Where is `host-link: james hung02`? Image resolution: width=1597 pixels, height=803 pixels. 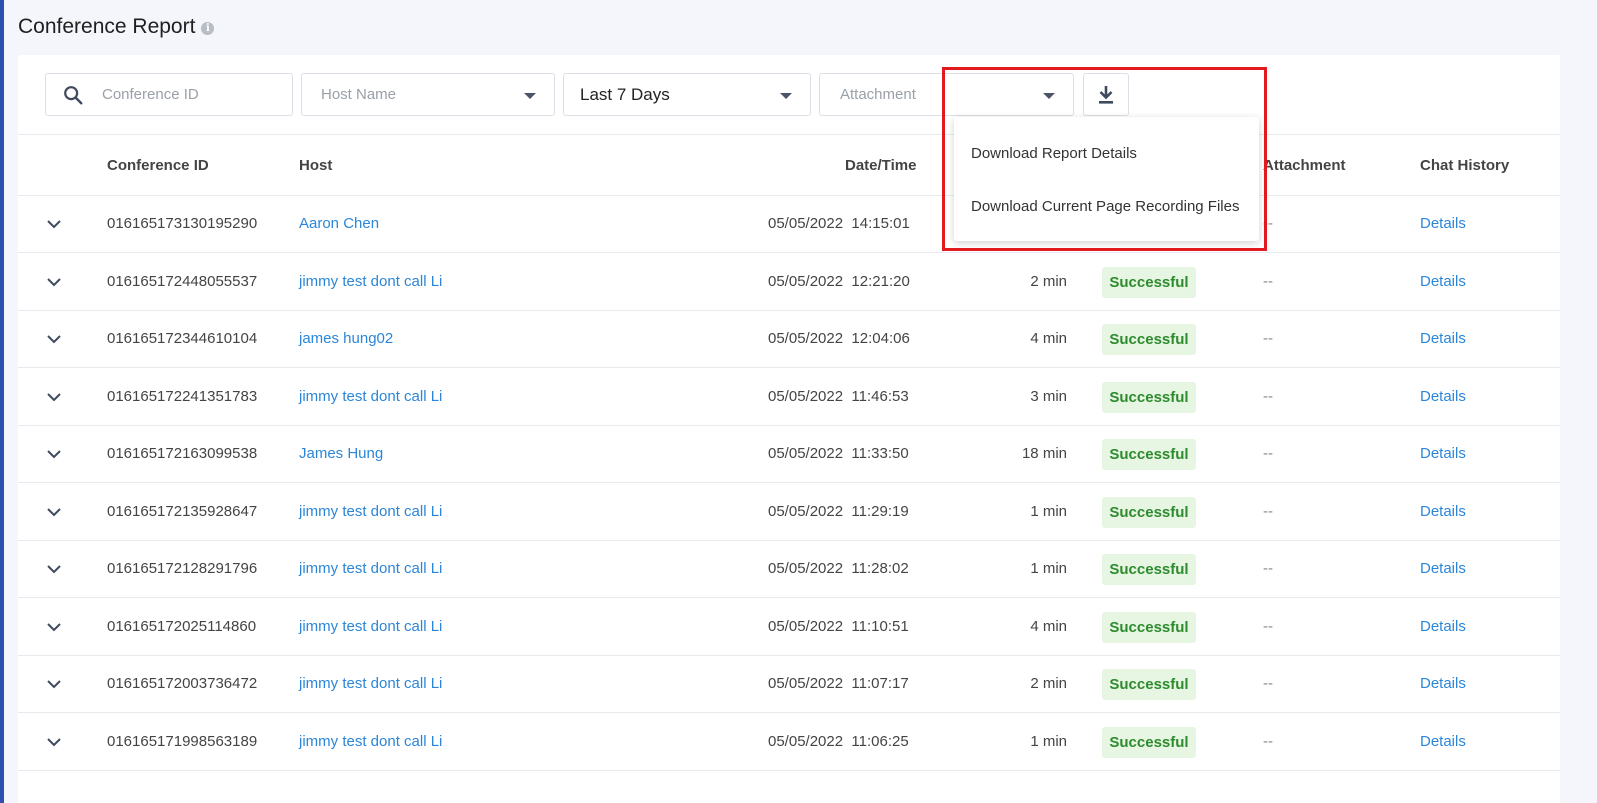 host-link: james hung02 is located at coordinates (346, 338).